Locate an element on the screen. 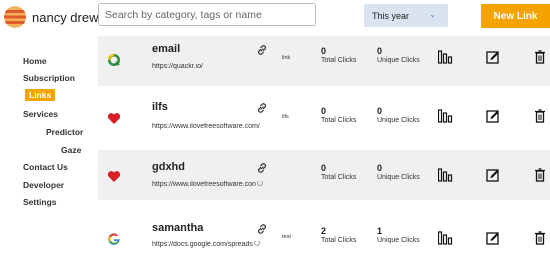 This screenshot has height=255, width=550. link-name: gdxhd is located at coordinates (168, 167).